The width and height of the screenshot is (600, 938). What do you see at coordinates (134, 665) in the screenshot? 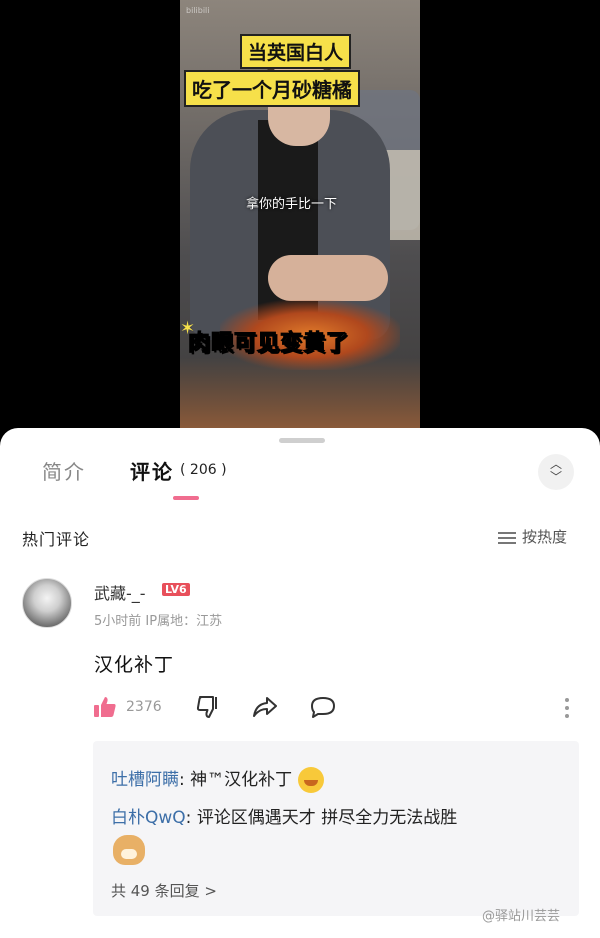
I see `comment-text: 汉化补丁` at bounding box center [134, 665].